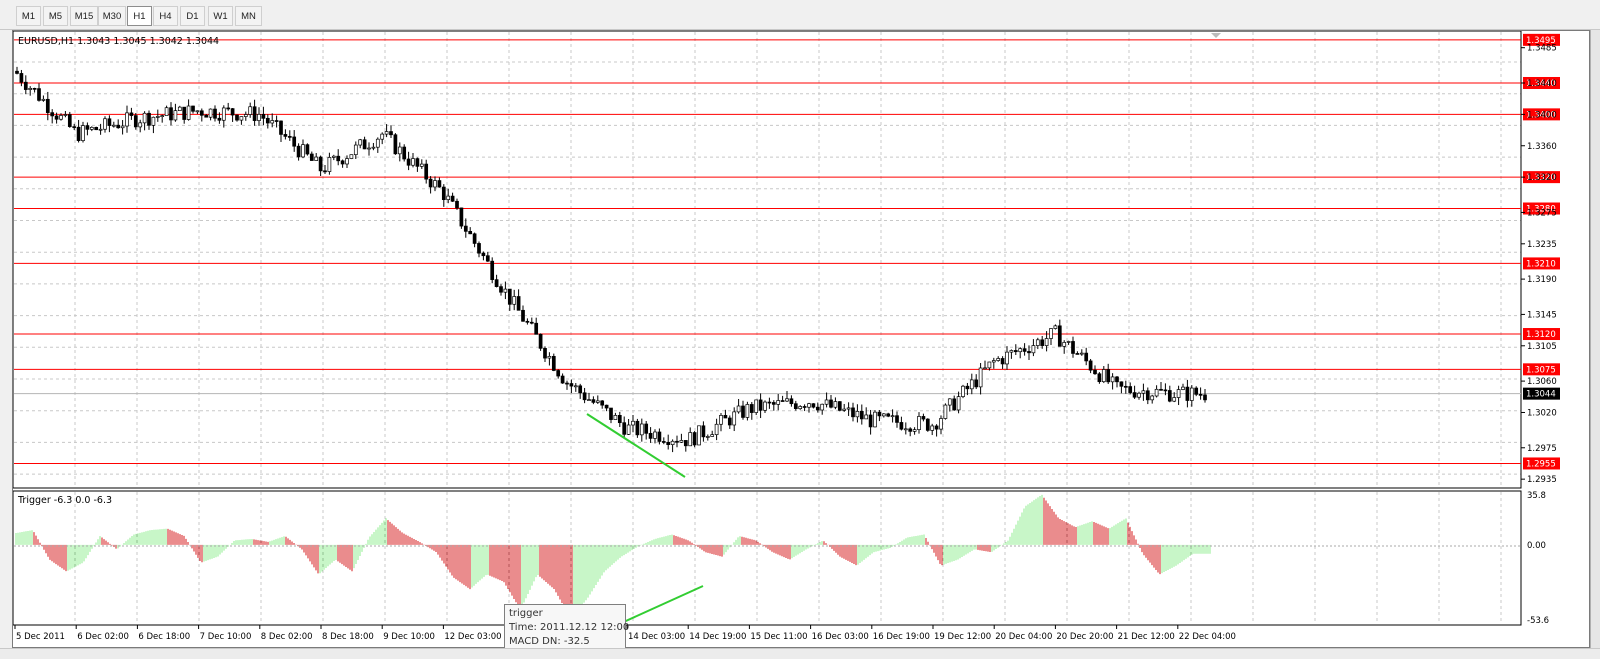  Describe the element at coordinates (40, 637) in the screenshot. I see `time-tick-label: 5 Dec 2011` at that location.